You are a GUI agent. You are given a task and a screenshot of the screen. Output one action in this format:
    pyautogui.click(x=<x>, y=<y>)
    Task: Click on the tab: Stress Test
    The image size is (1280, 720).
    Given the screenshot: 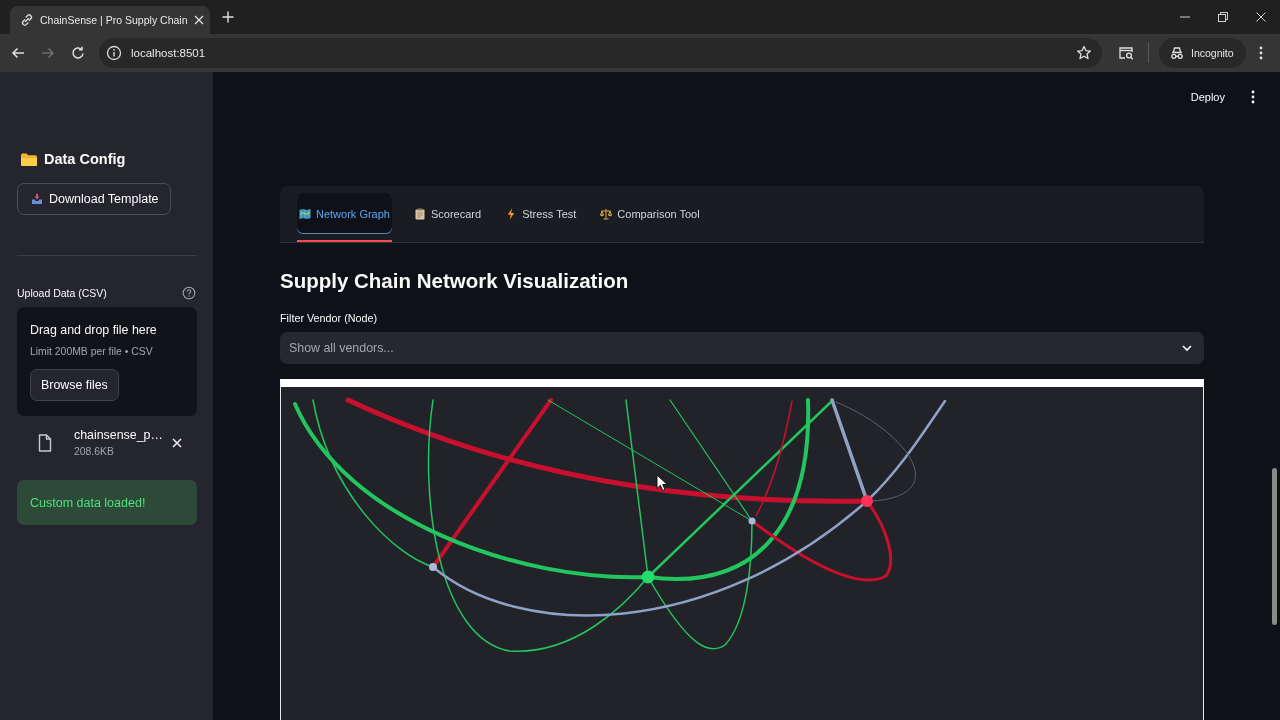 What is the action you would take?
    pyautogui.click(x=541, y=213)
    